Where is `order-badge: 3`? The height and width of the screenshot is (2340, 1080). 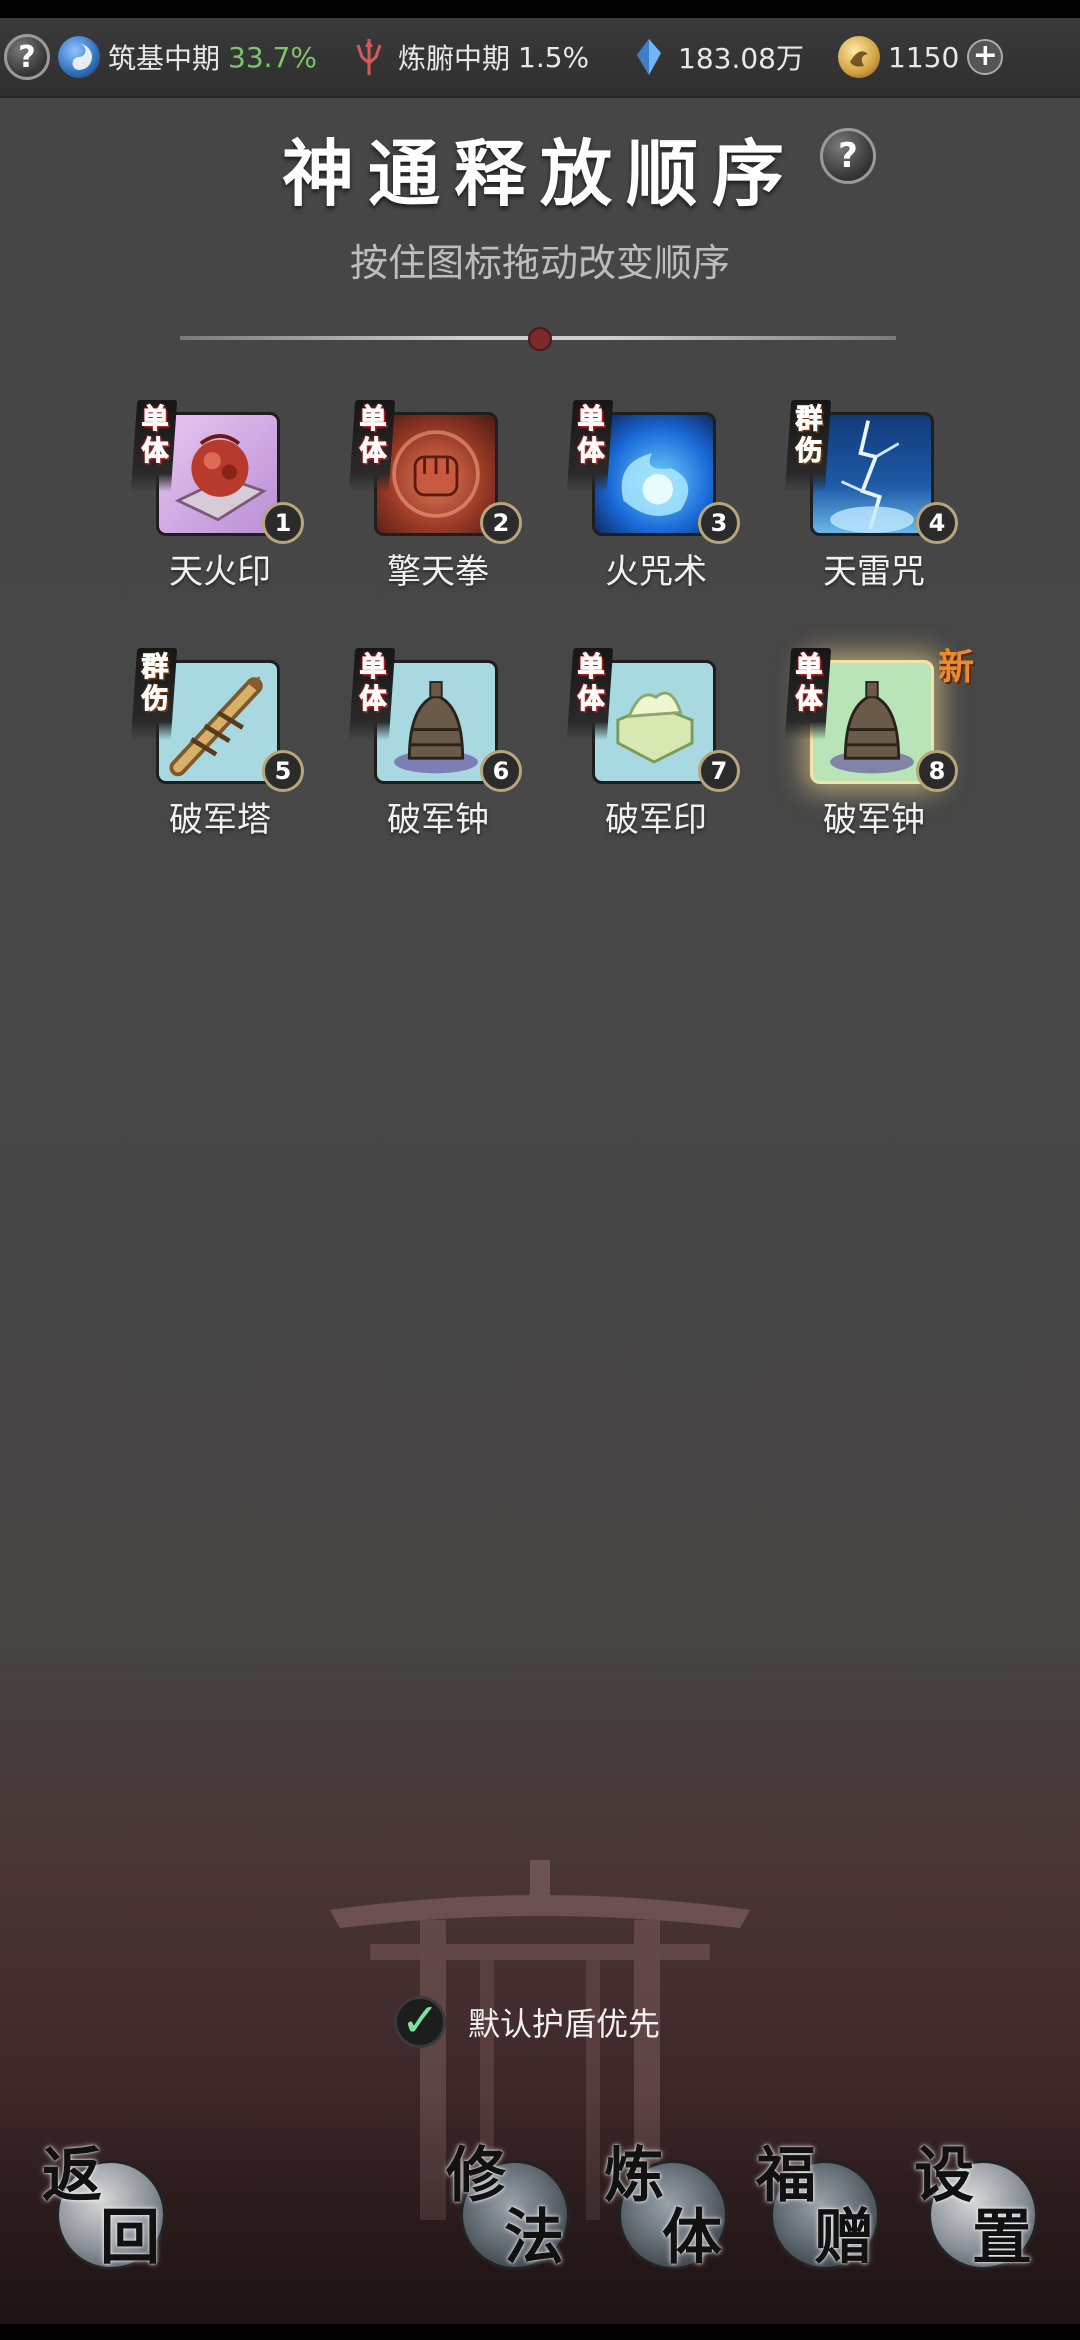
order-badge: 3 is located at coordinates (719, 523).